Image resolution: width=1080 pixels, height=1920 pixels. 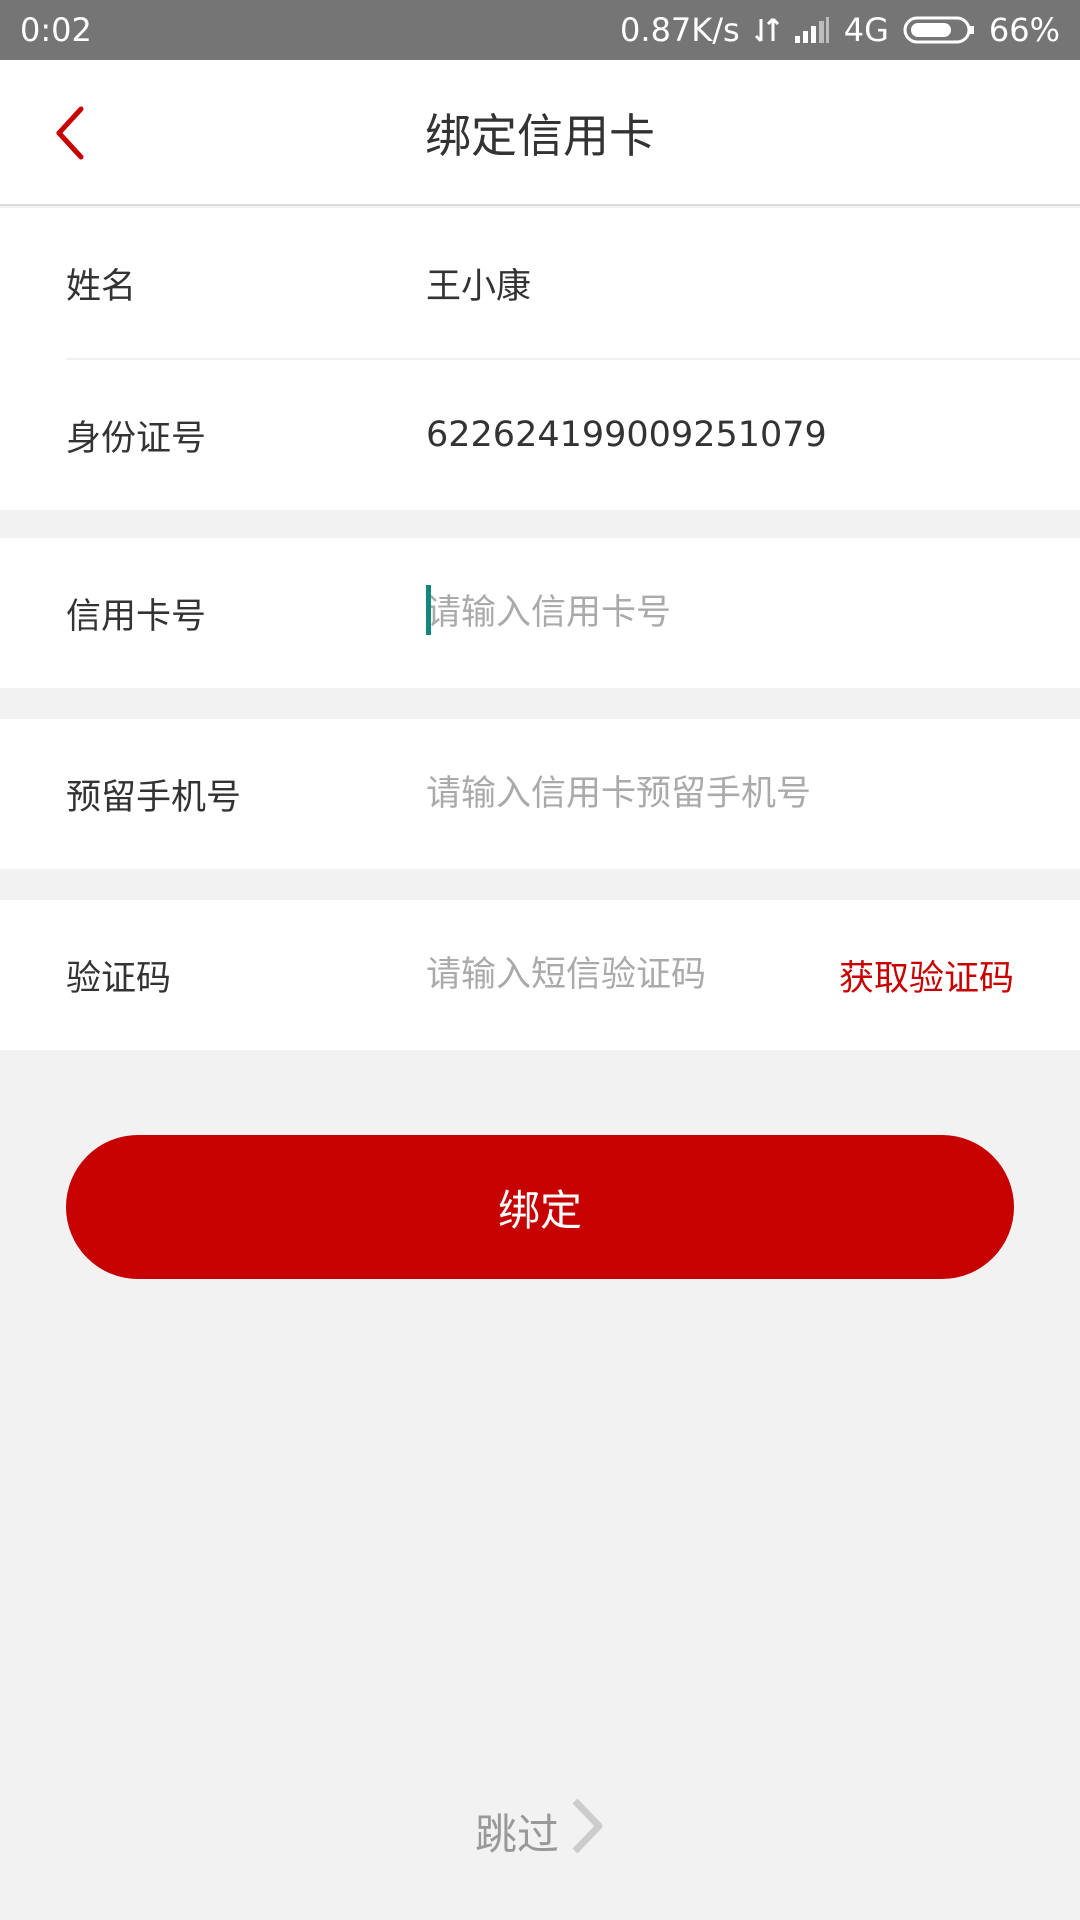 I want to click on card-number-row: 信用卡号, so click(x=540, y=613).